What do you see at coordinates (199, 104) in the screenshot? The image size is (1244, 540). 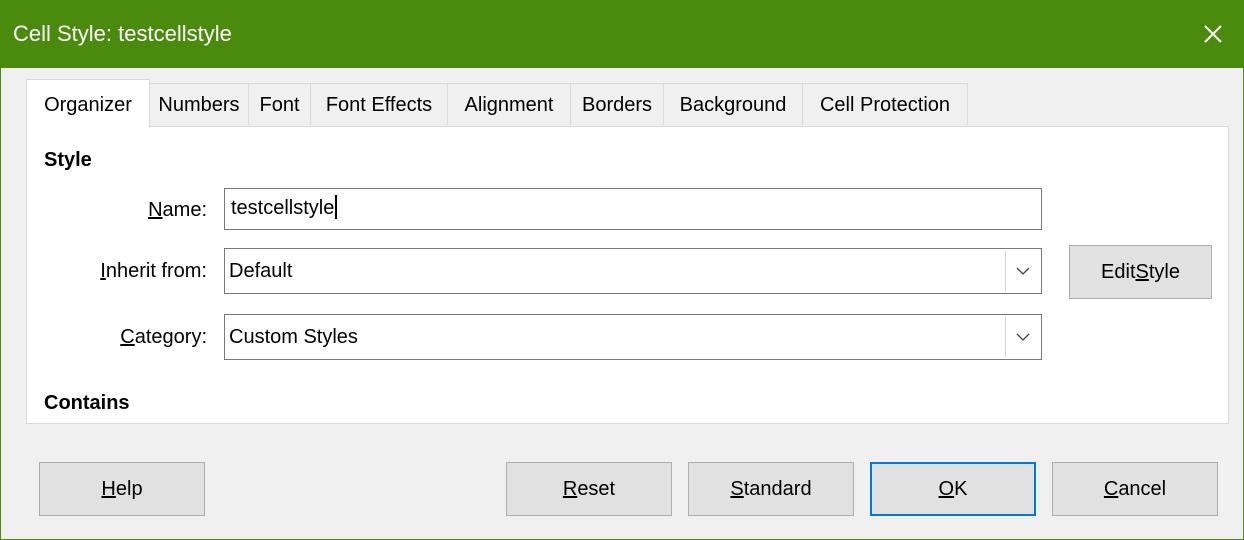 I see `tab-numbers: Numbers` at bounding box center [199, 104].